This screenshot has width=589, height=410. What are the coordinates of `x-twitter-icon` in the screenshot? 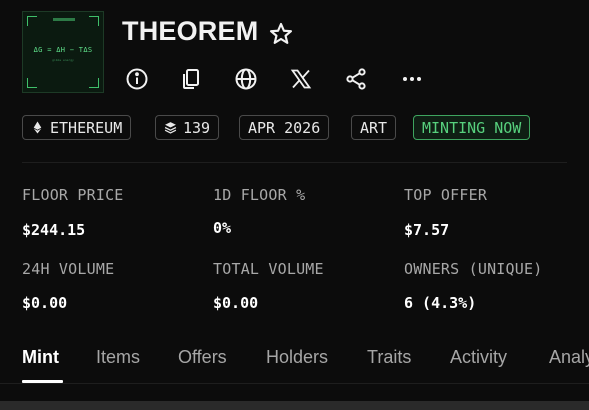 It's located at (301, 79).